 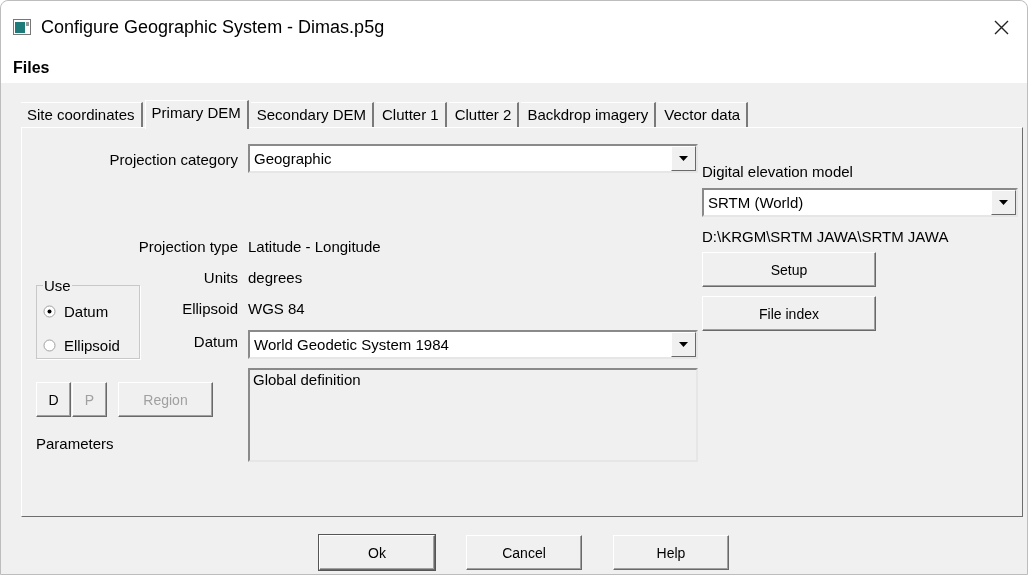 What do you see at coordinates (411, 114) in the screenshot?
I see `tab: Clutter 1` at bounding box center [411, 114].